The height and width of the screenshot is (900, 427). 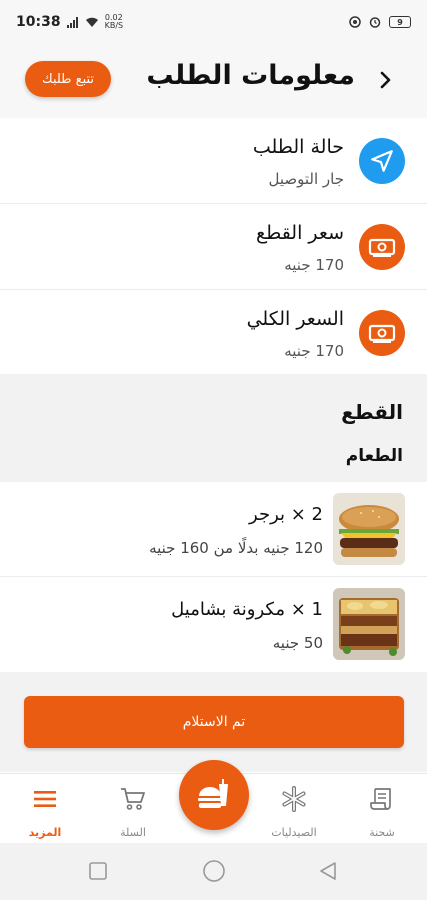 What do you see at coordinates (250, 75) in the screenshot?
I see `page-title: معلومات الطلب` at bounding box center [250, 75].